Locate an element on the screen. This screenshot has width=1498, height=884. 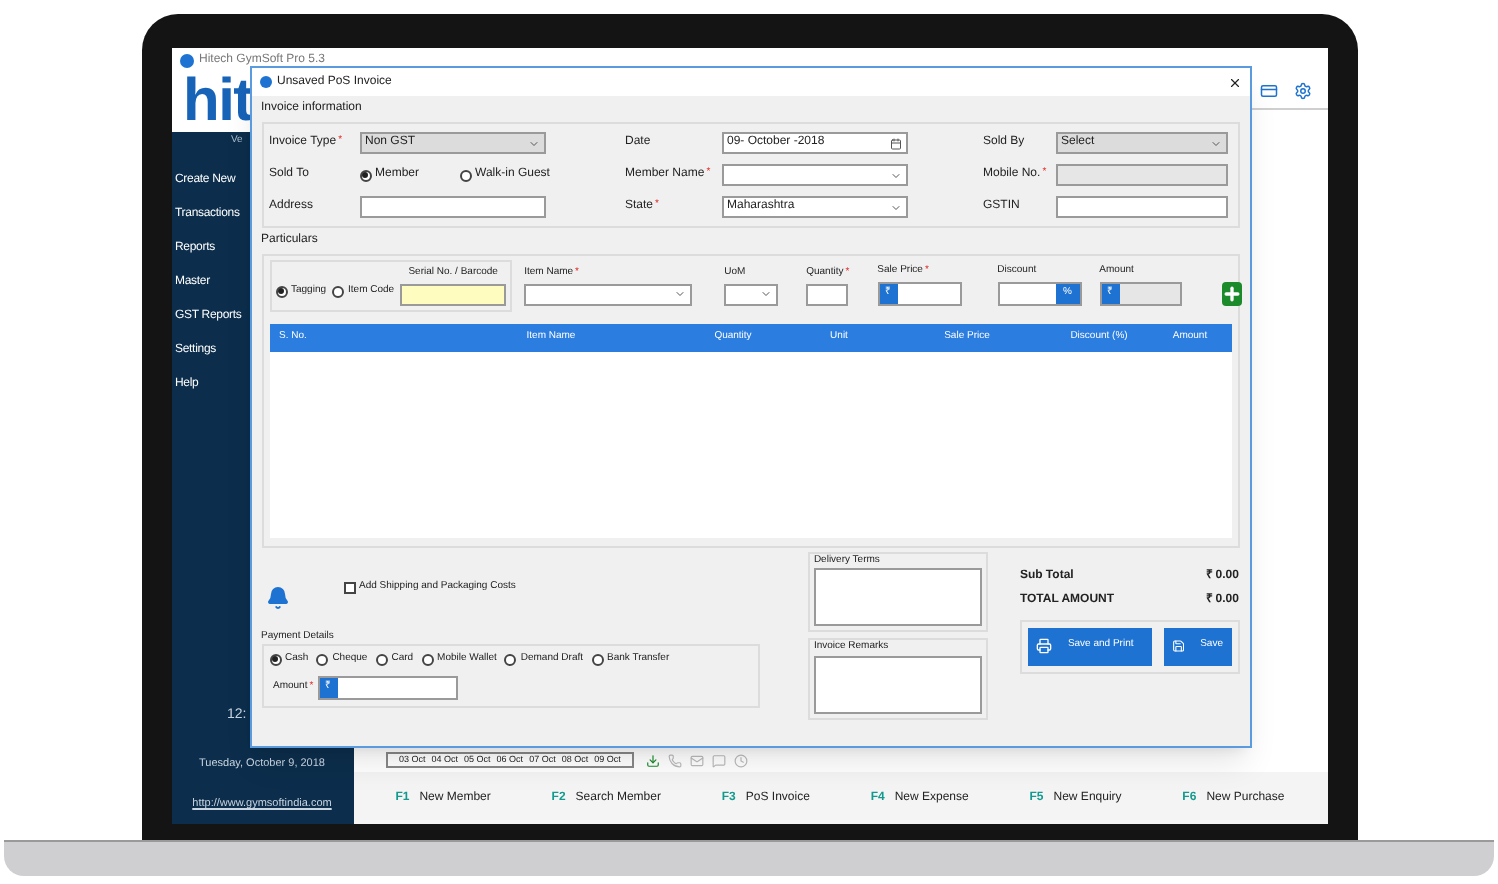
brand-logo: hit is located at coordinates (217, 102).